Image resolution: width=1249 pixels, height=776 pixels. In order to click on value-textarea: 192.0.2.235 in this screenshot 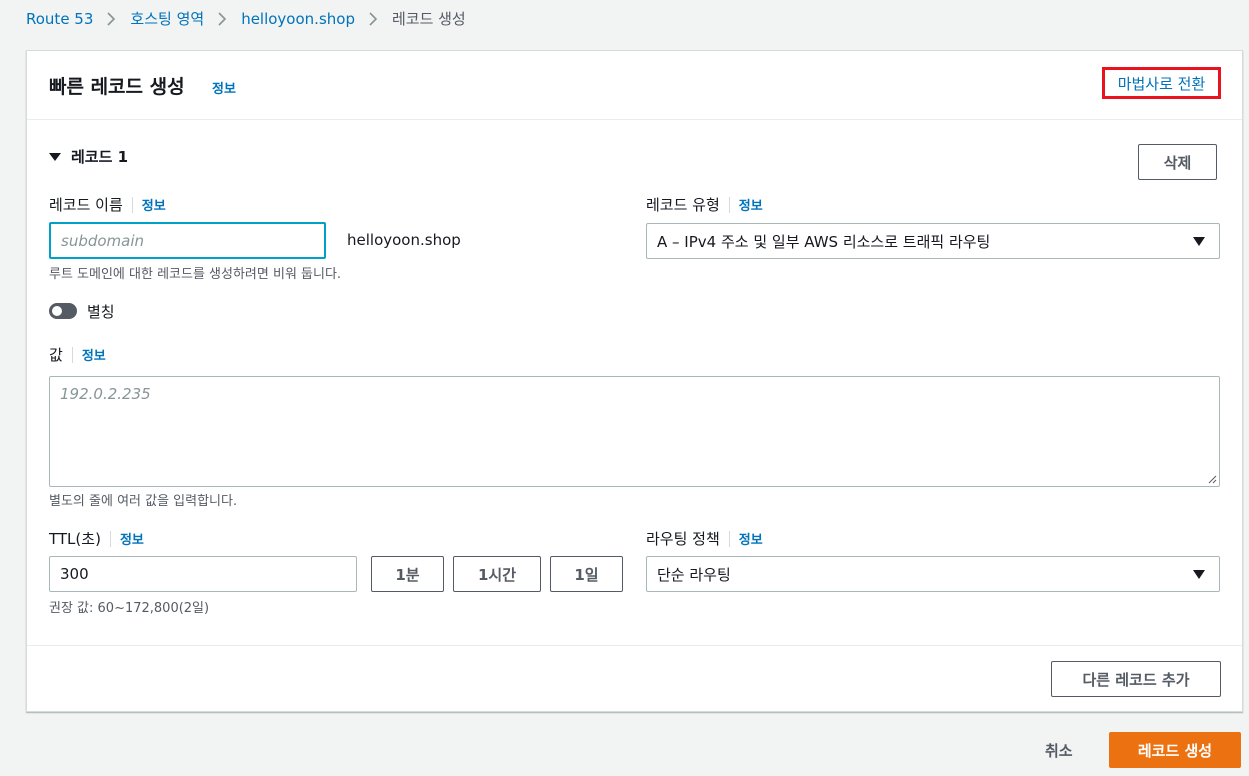, I will do `click(634, 431)`.